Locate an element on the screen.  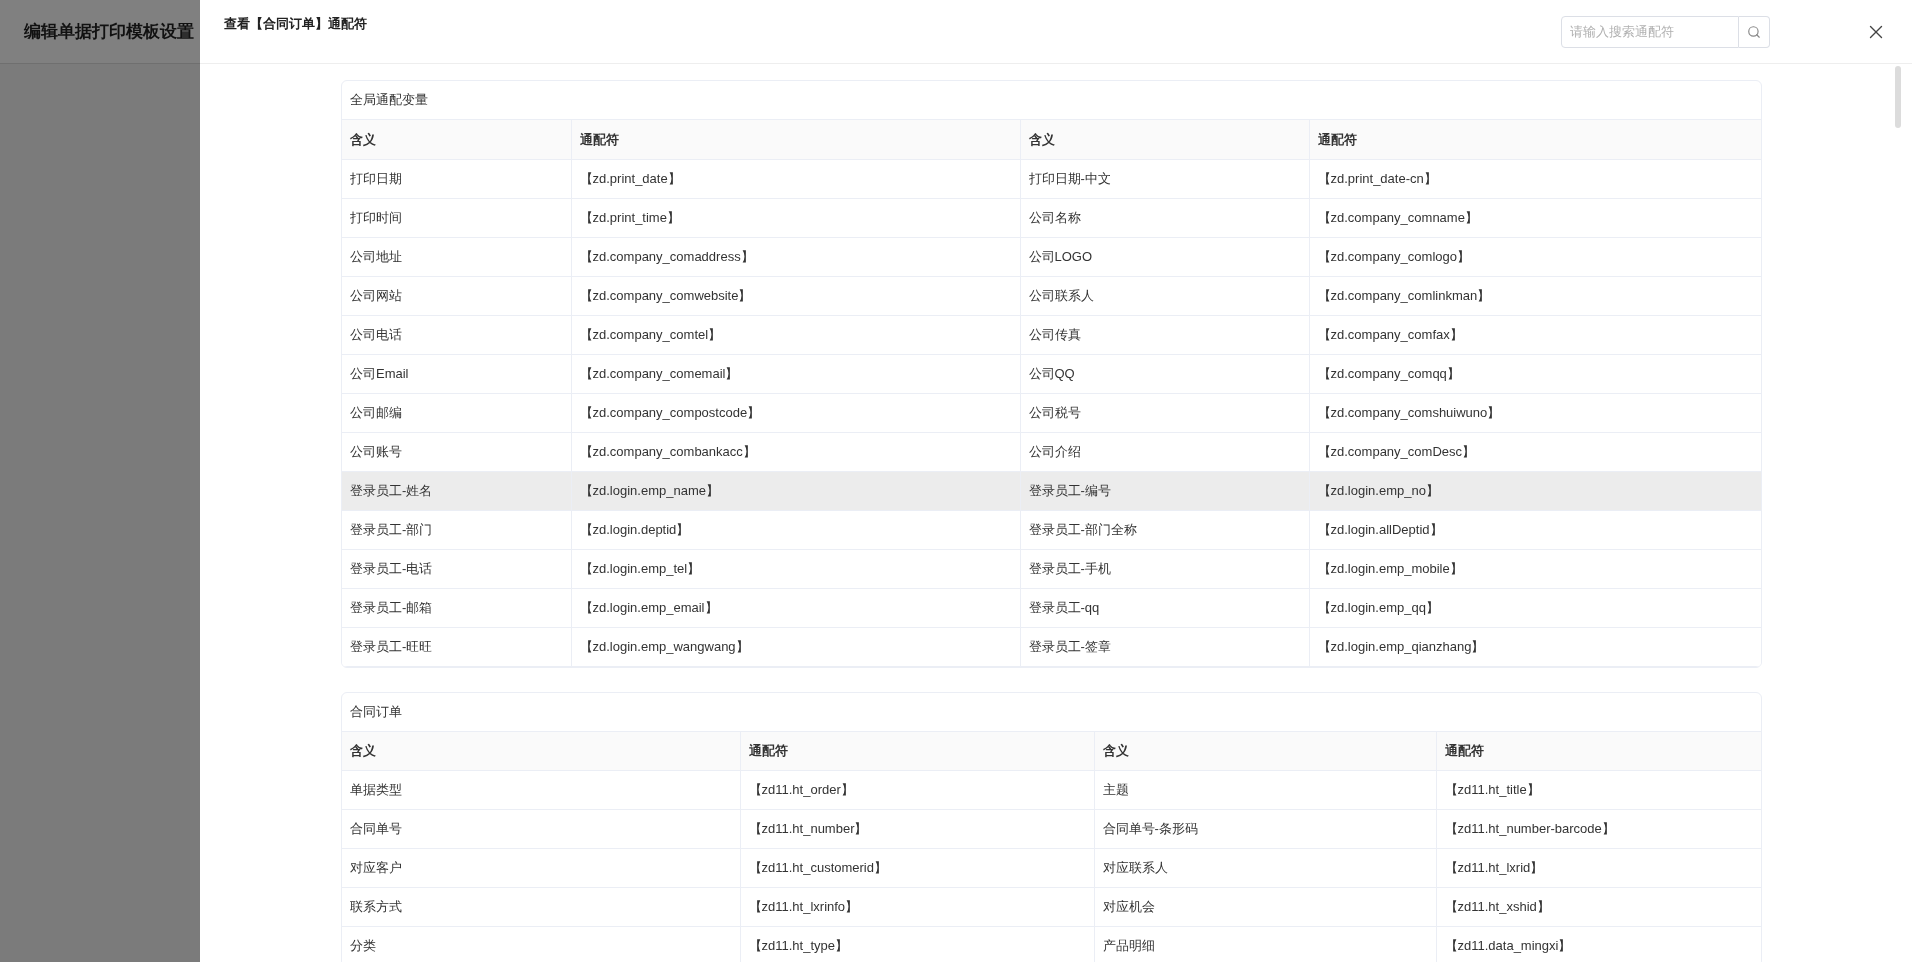
table-cell: 【zd11.ht_lxrinfo】 is located at coordinates (917, 907).